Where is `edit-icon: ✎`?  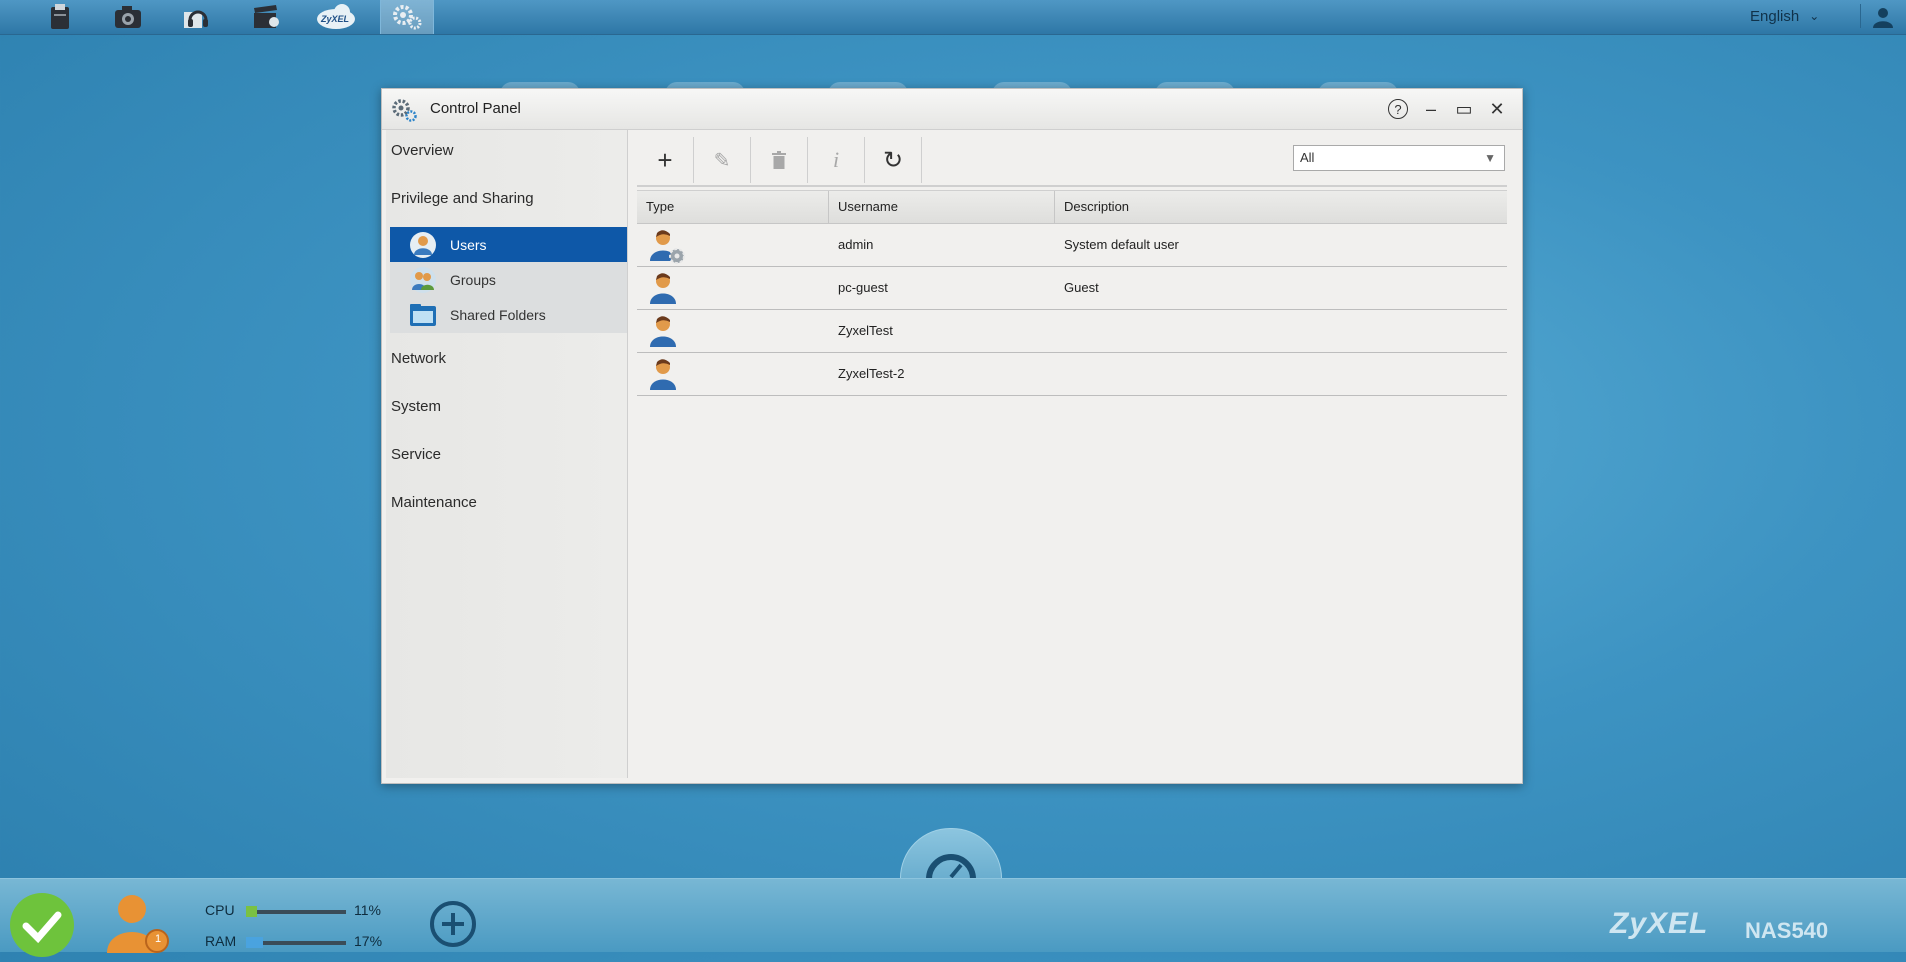
edit-icon: ✎ is located at coordinates (722, 160).